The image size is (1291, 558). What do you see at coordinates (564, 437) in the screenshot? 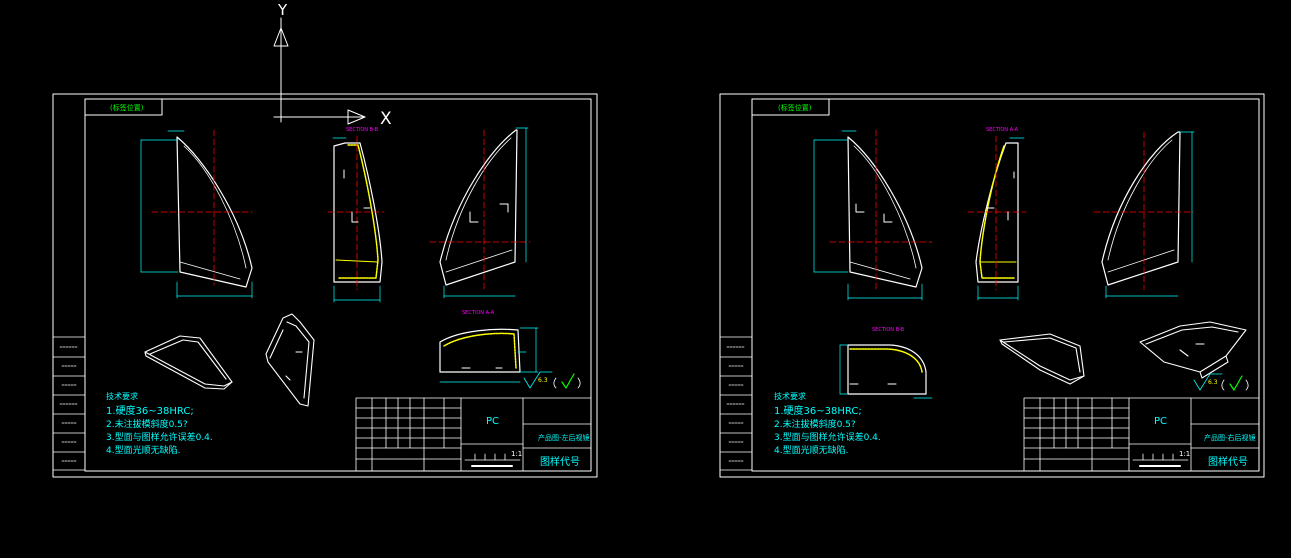
I see `product-name: 产品图-左后视镜` at bounding box center [564, 437].